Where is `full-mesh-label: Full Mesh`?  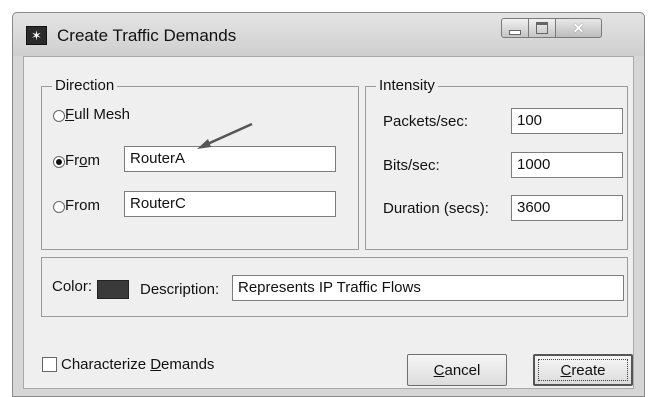 full-mesh-label: Full Mesh is located at coordinates (97, 114).